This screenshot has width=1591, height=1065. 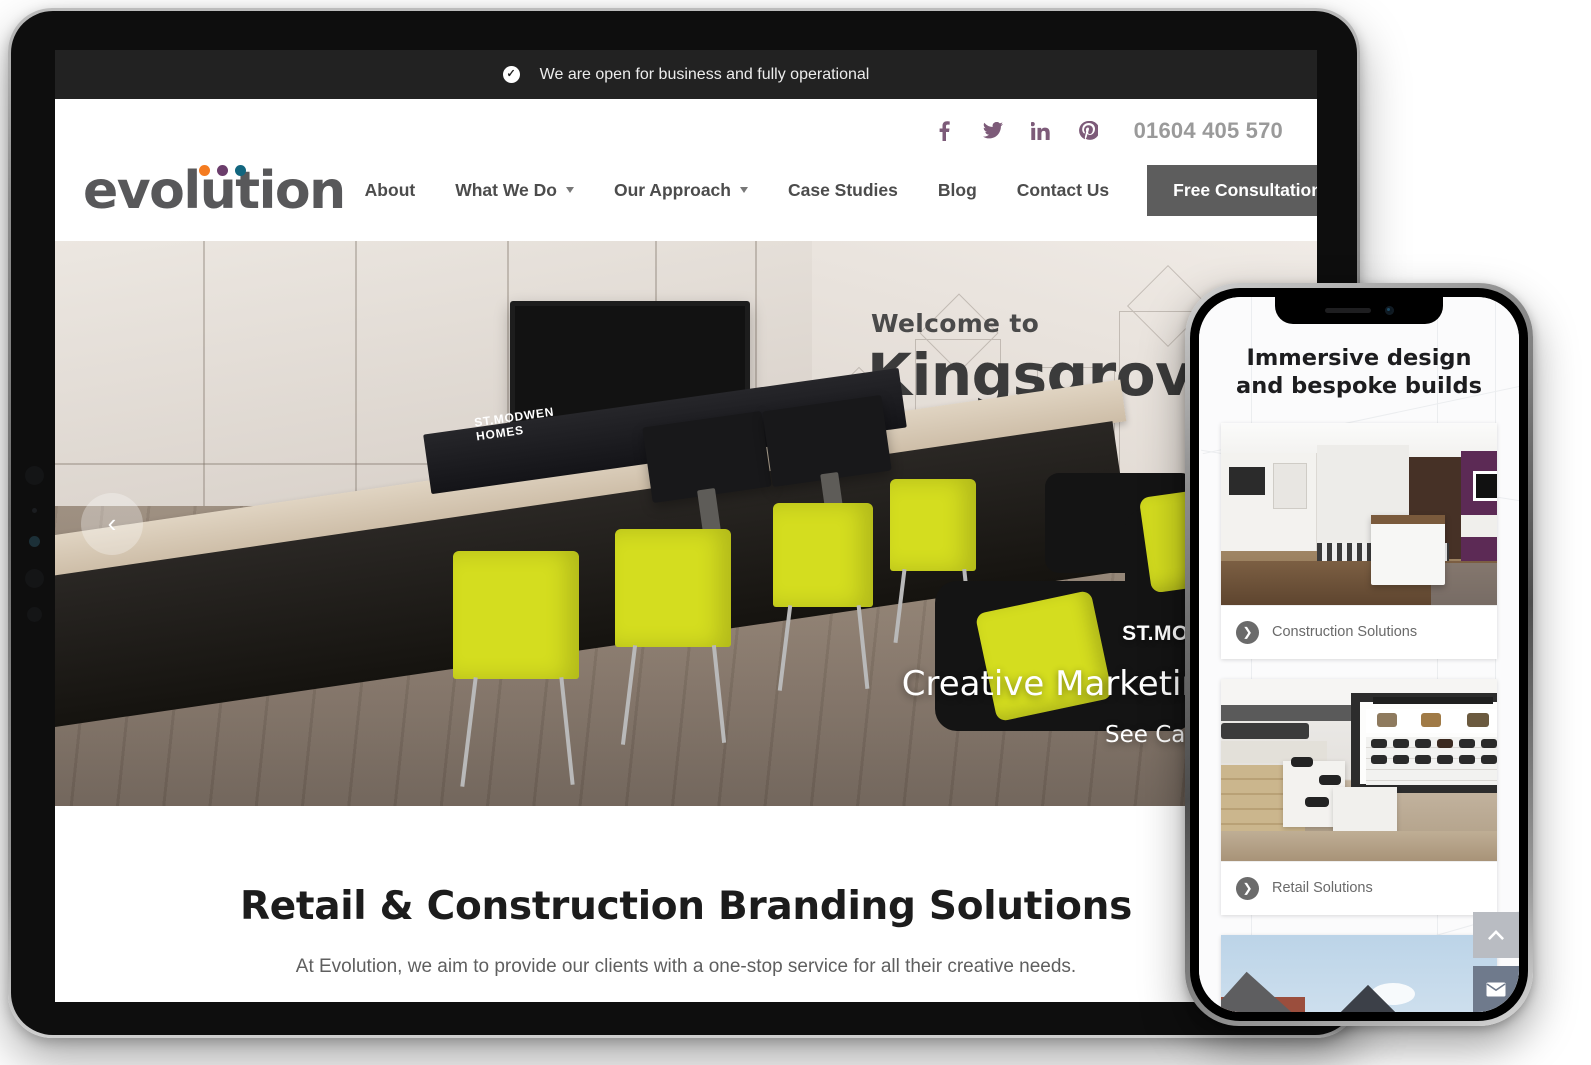 I want to click on card-footer: ❯ Retail Solutions, so click(x=1359, y=887).